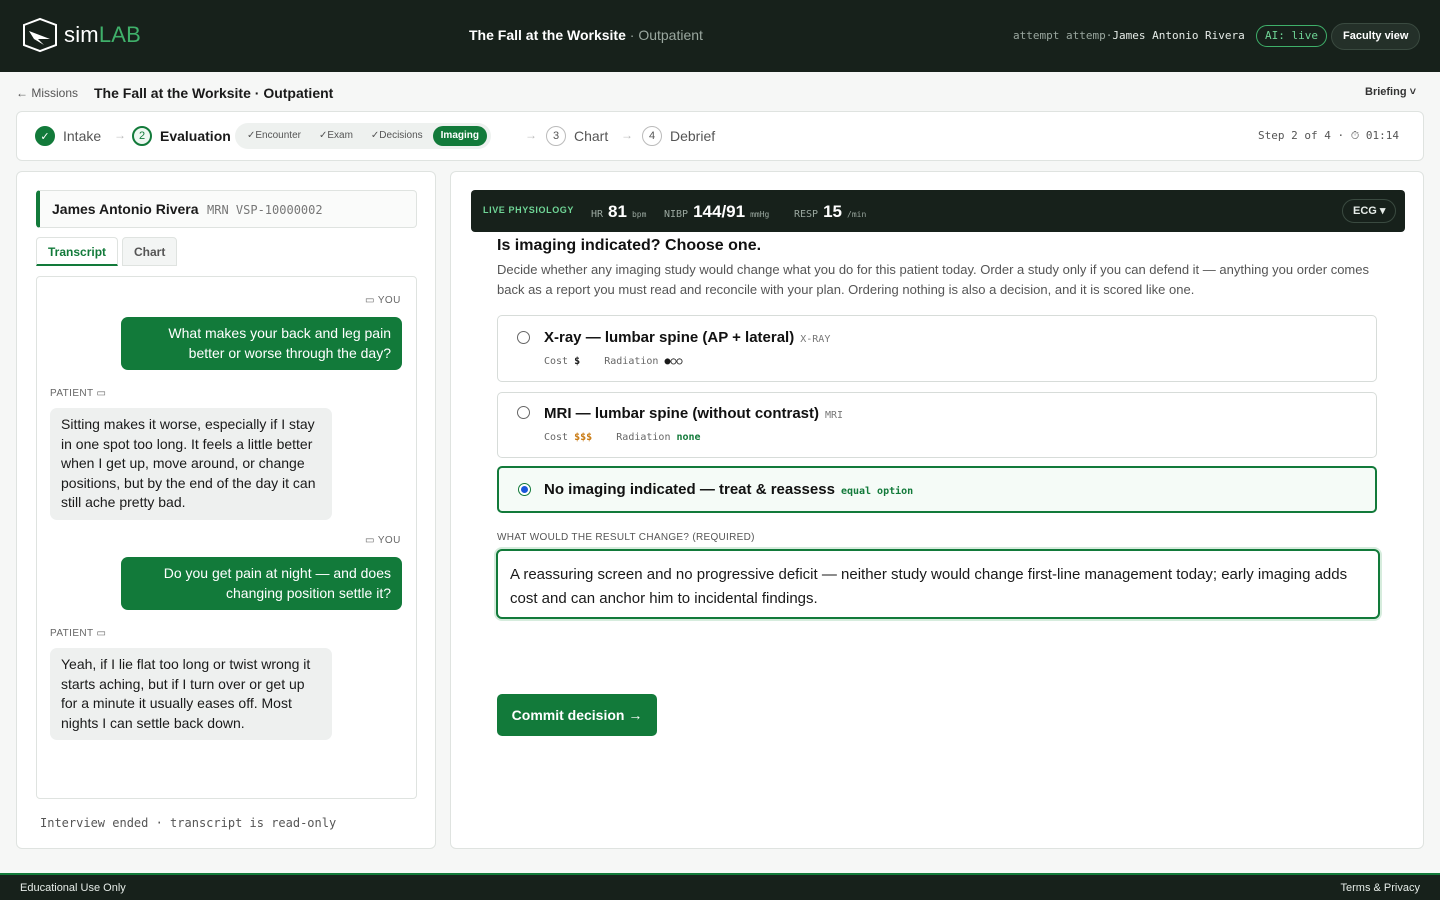 This screenshot has height=900, width=1440. What do you see at coordinates (397, 136) in the screenshot?
I see `substep-decisions: ✓Decisions` at bounding box center [397, 136].